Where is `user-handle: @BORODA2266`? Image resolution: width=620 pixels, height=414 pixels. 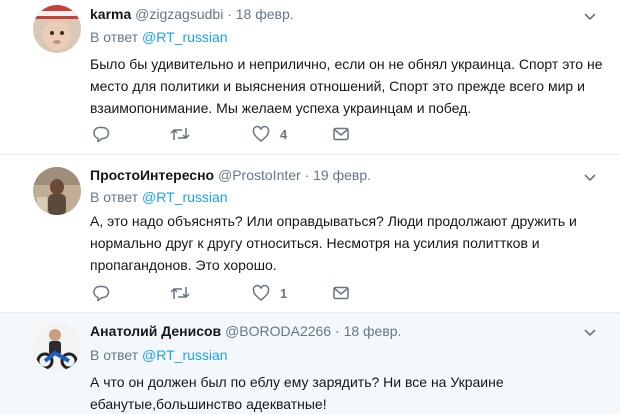
user-handle: @BORODA2266 is located at coordinates (278, 331).